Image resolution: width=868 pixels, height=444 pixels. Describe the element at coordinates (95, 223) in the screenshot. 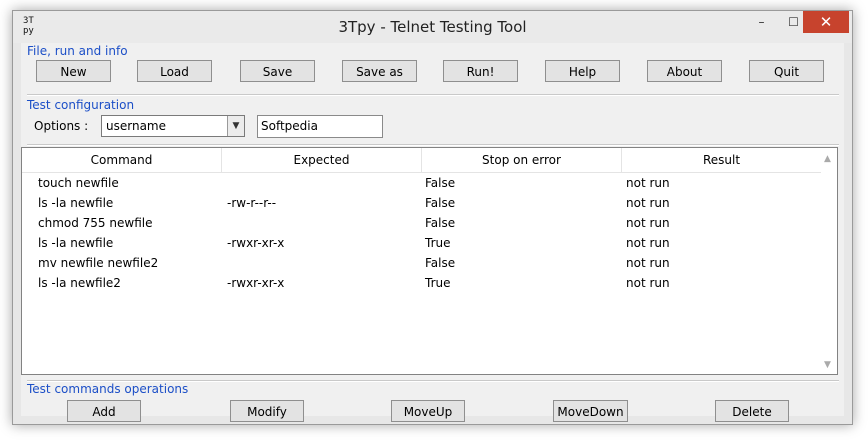

I see `cell-command: chmod 755 newfile` at that location.